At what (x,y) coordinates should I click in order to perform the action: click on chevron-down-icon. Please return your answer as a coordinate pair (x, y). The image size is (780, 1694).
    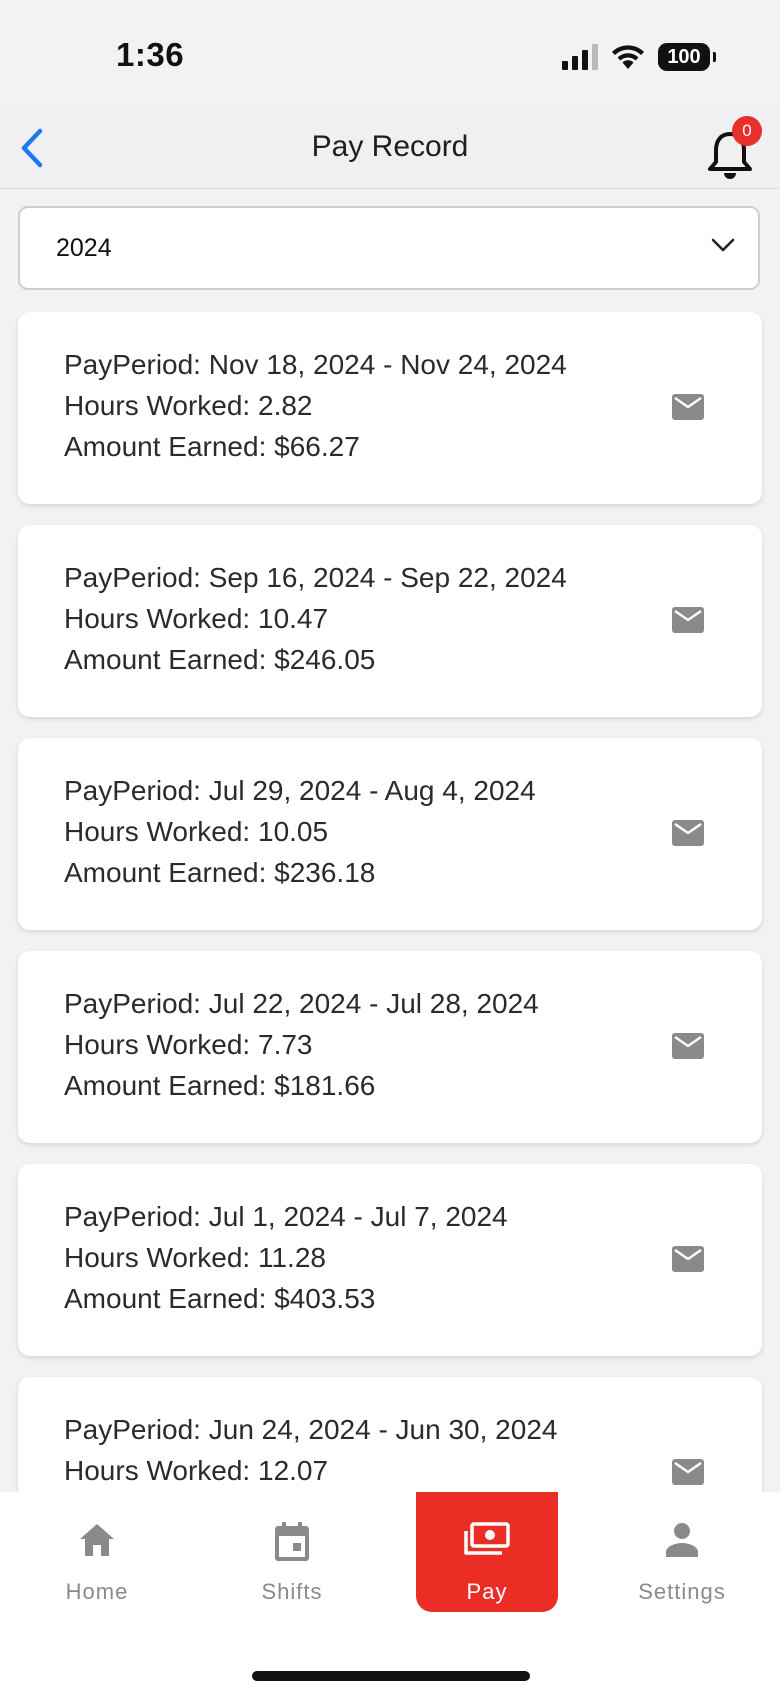
    Looking at the image, I should click on (723, 245).